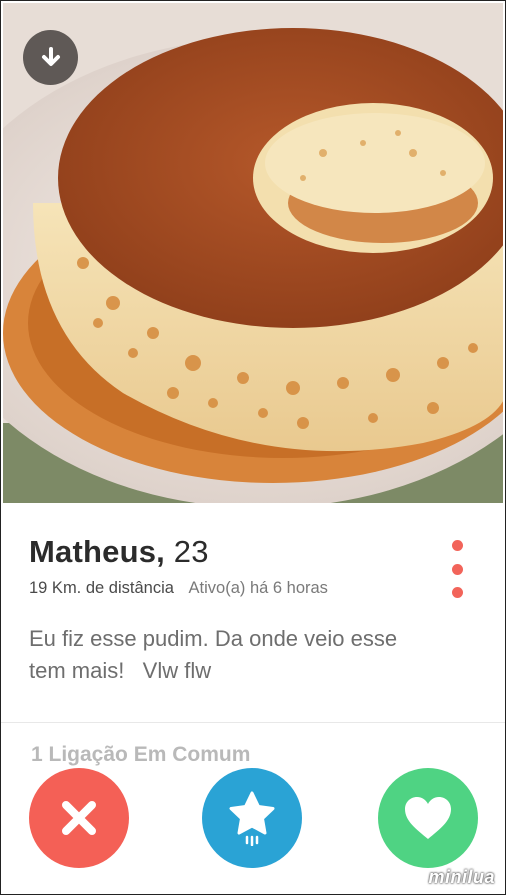 This screenshot has width=506, height=895. What do you see at coordinates (178, 588) in the screenshot?
I see `profile-meta: 19 Km. de distância Ativo(a) há 6 horas` at bounding box center [178, 588].